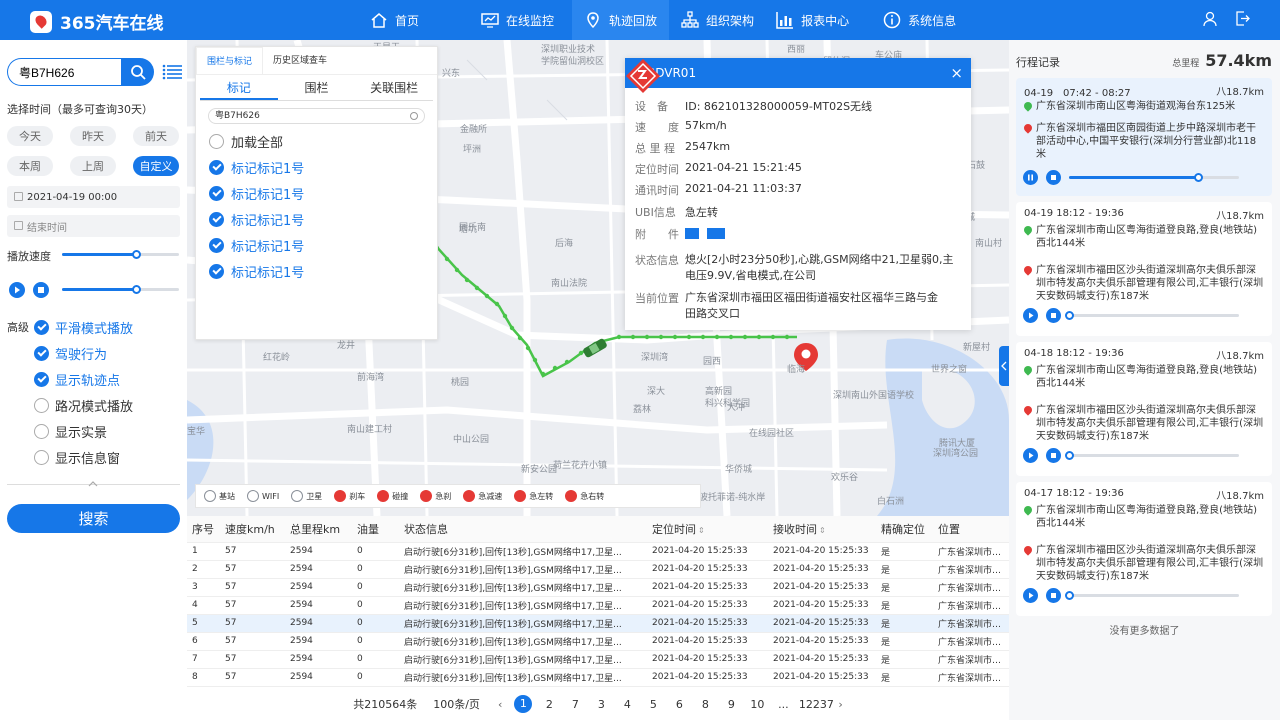 The height and width of the screenshot is (720, 1280). Describe the element at coordinates (120, 254) in the screenshot. I see `speed-slider` at that location.